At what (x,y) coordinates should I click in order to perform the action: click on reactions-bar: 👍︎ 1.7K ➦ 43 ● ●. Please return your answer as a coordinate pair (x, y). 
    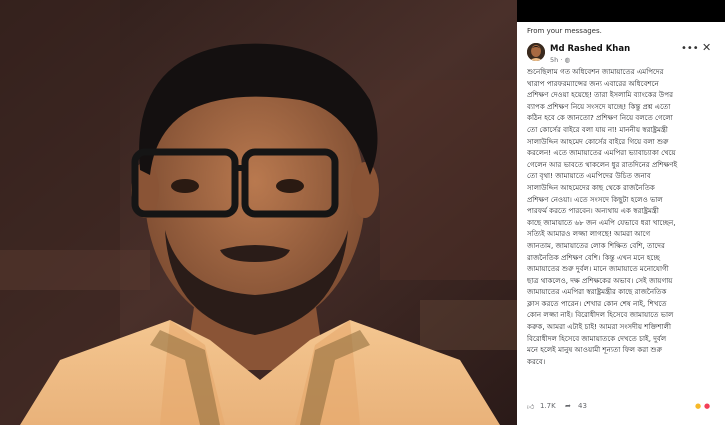
    Looking at the image, I should click on (622, 408).